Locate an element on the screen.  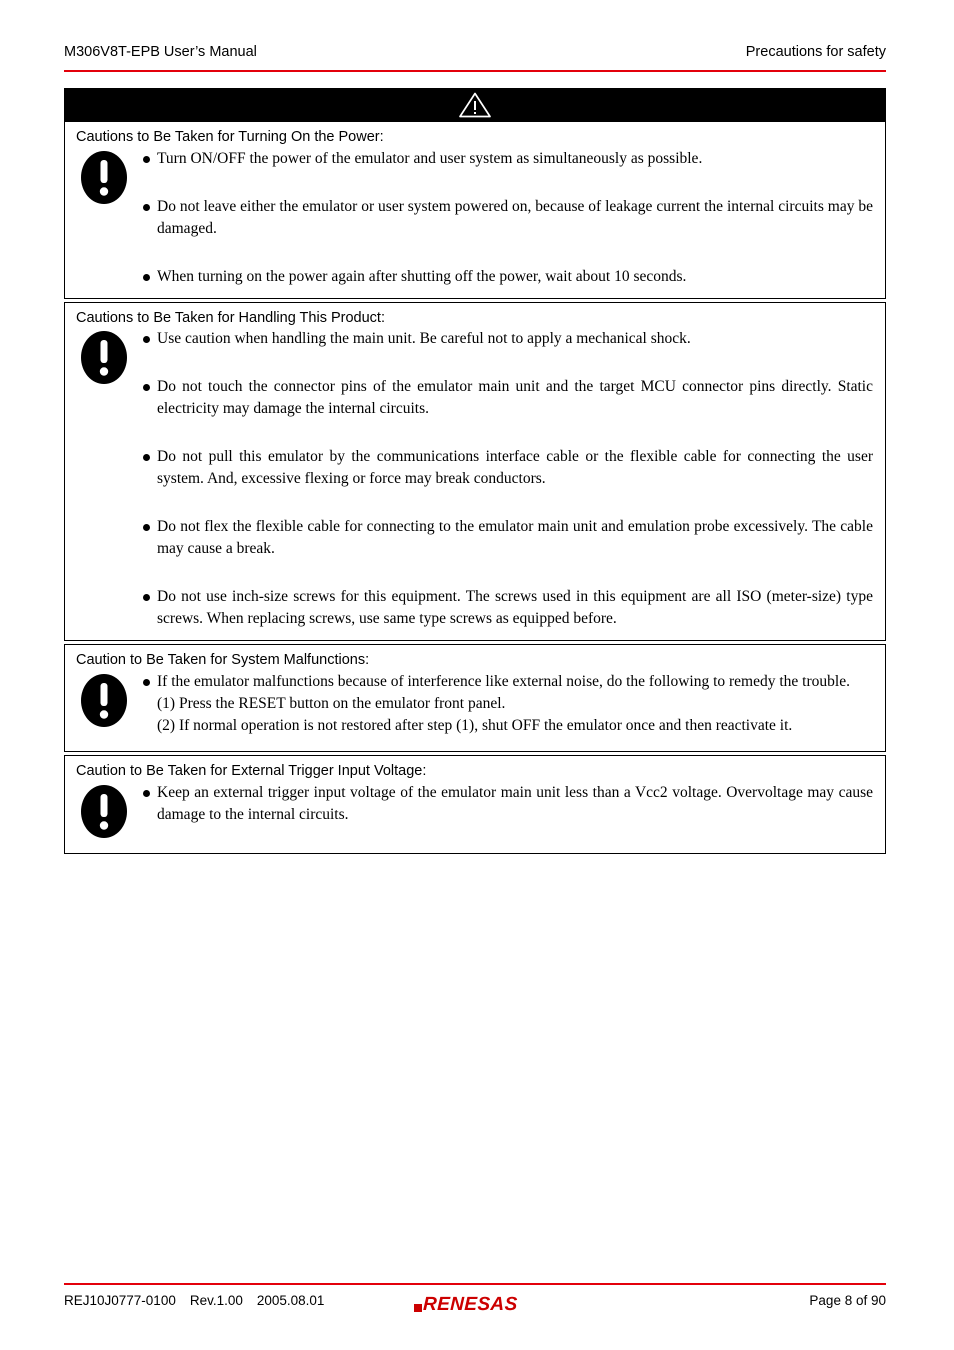
footer-document-info: REJ10J0777-0100 Rev.1.00 2005.08.01 is located at coordinates (201, 1300).